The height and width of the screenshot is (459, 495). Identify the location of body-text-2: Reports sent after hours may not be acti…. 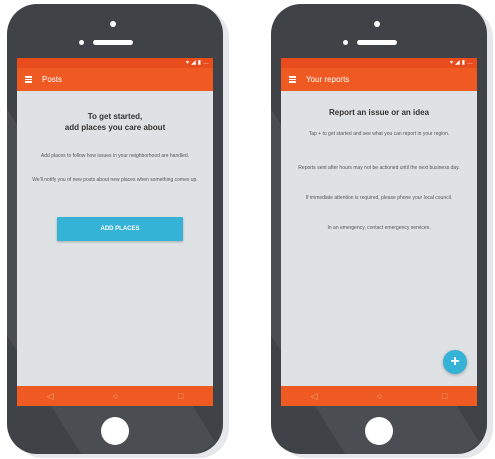
(379, 168).